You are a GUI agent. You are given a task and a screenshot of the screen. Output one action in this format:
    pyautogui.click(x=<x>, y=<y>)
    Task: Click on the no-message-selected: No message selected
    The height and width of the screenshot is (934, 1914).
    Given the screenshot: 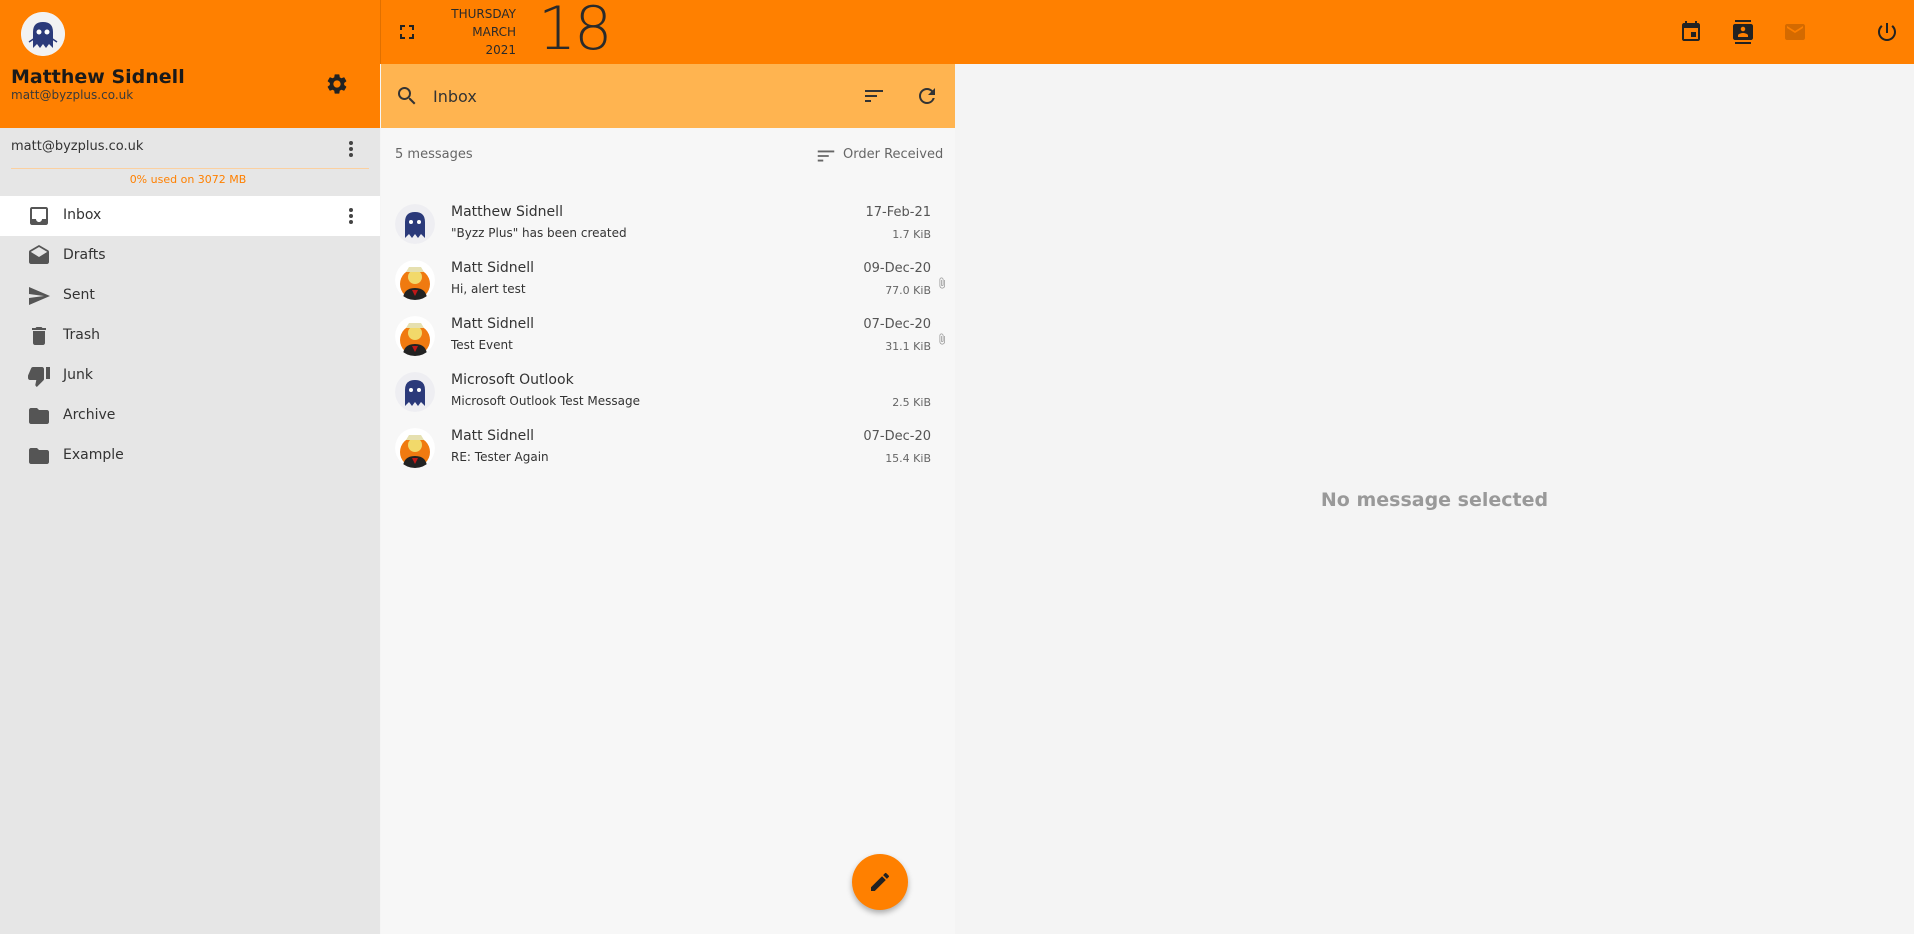 What is the action you would take?
    pyautogui.click(x=1434, y=500)
    